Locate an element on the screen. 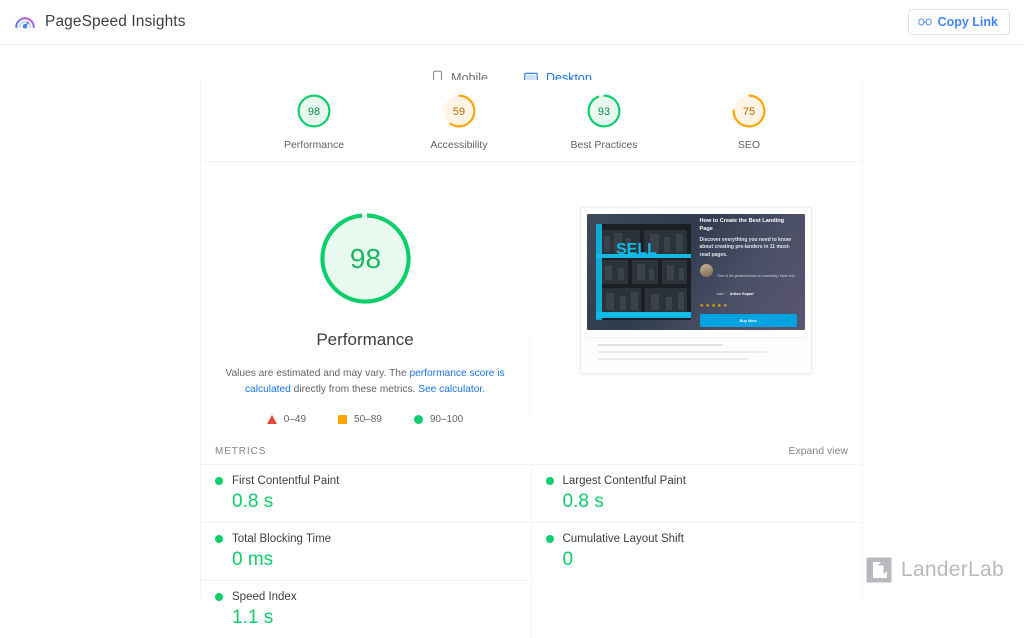  gauge-best-practices: 93 is located at coordinates (604, 111).